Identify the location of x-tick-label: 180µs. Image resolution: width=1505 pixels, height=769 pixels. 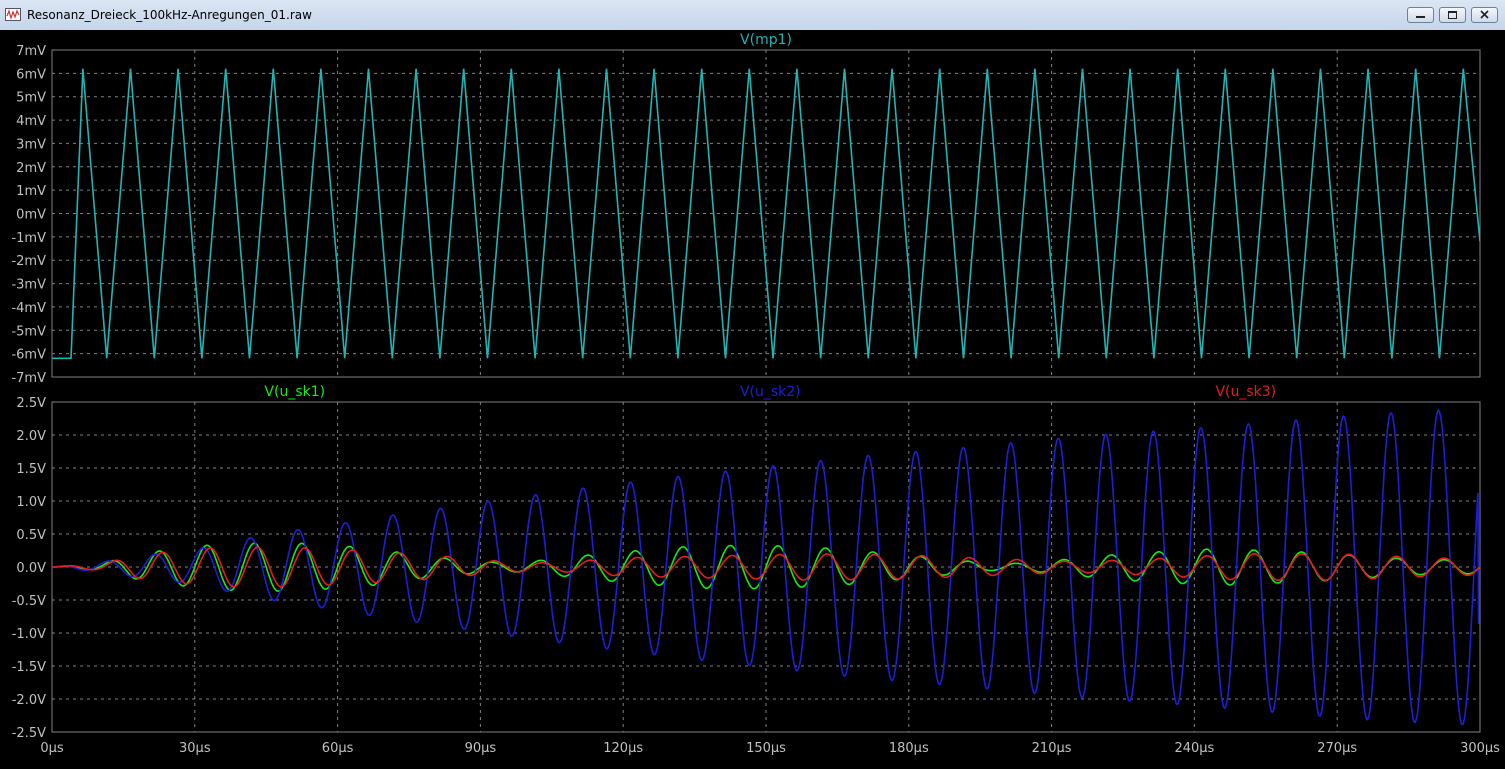
(909, 748).